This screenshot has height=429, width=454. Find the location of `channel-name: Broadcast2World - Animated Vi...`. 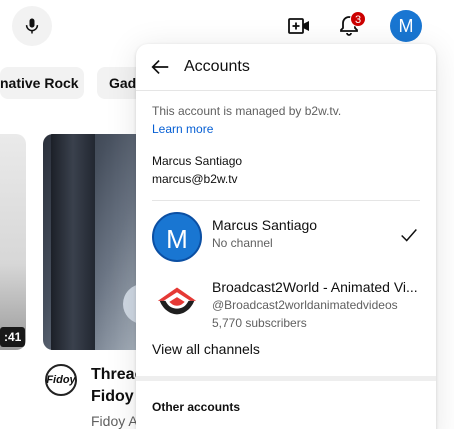

channel-name: Broadcast2World - Animated Vi... is located at coordinates (315, 287).